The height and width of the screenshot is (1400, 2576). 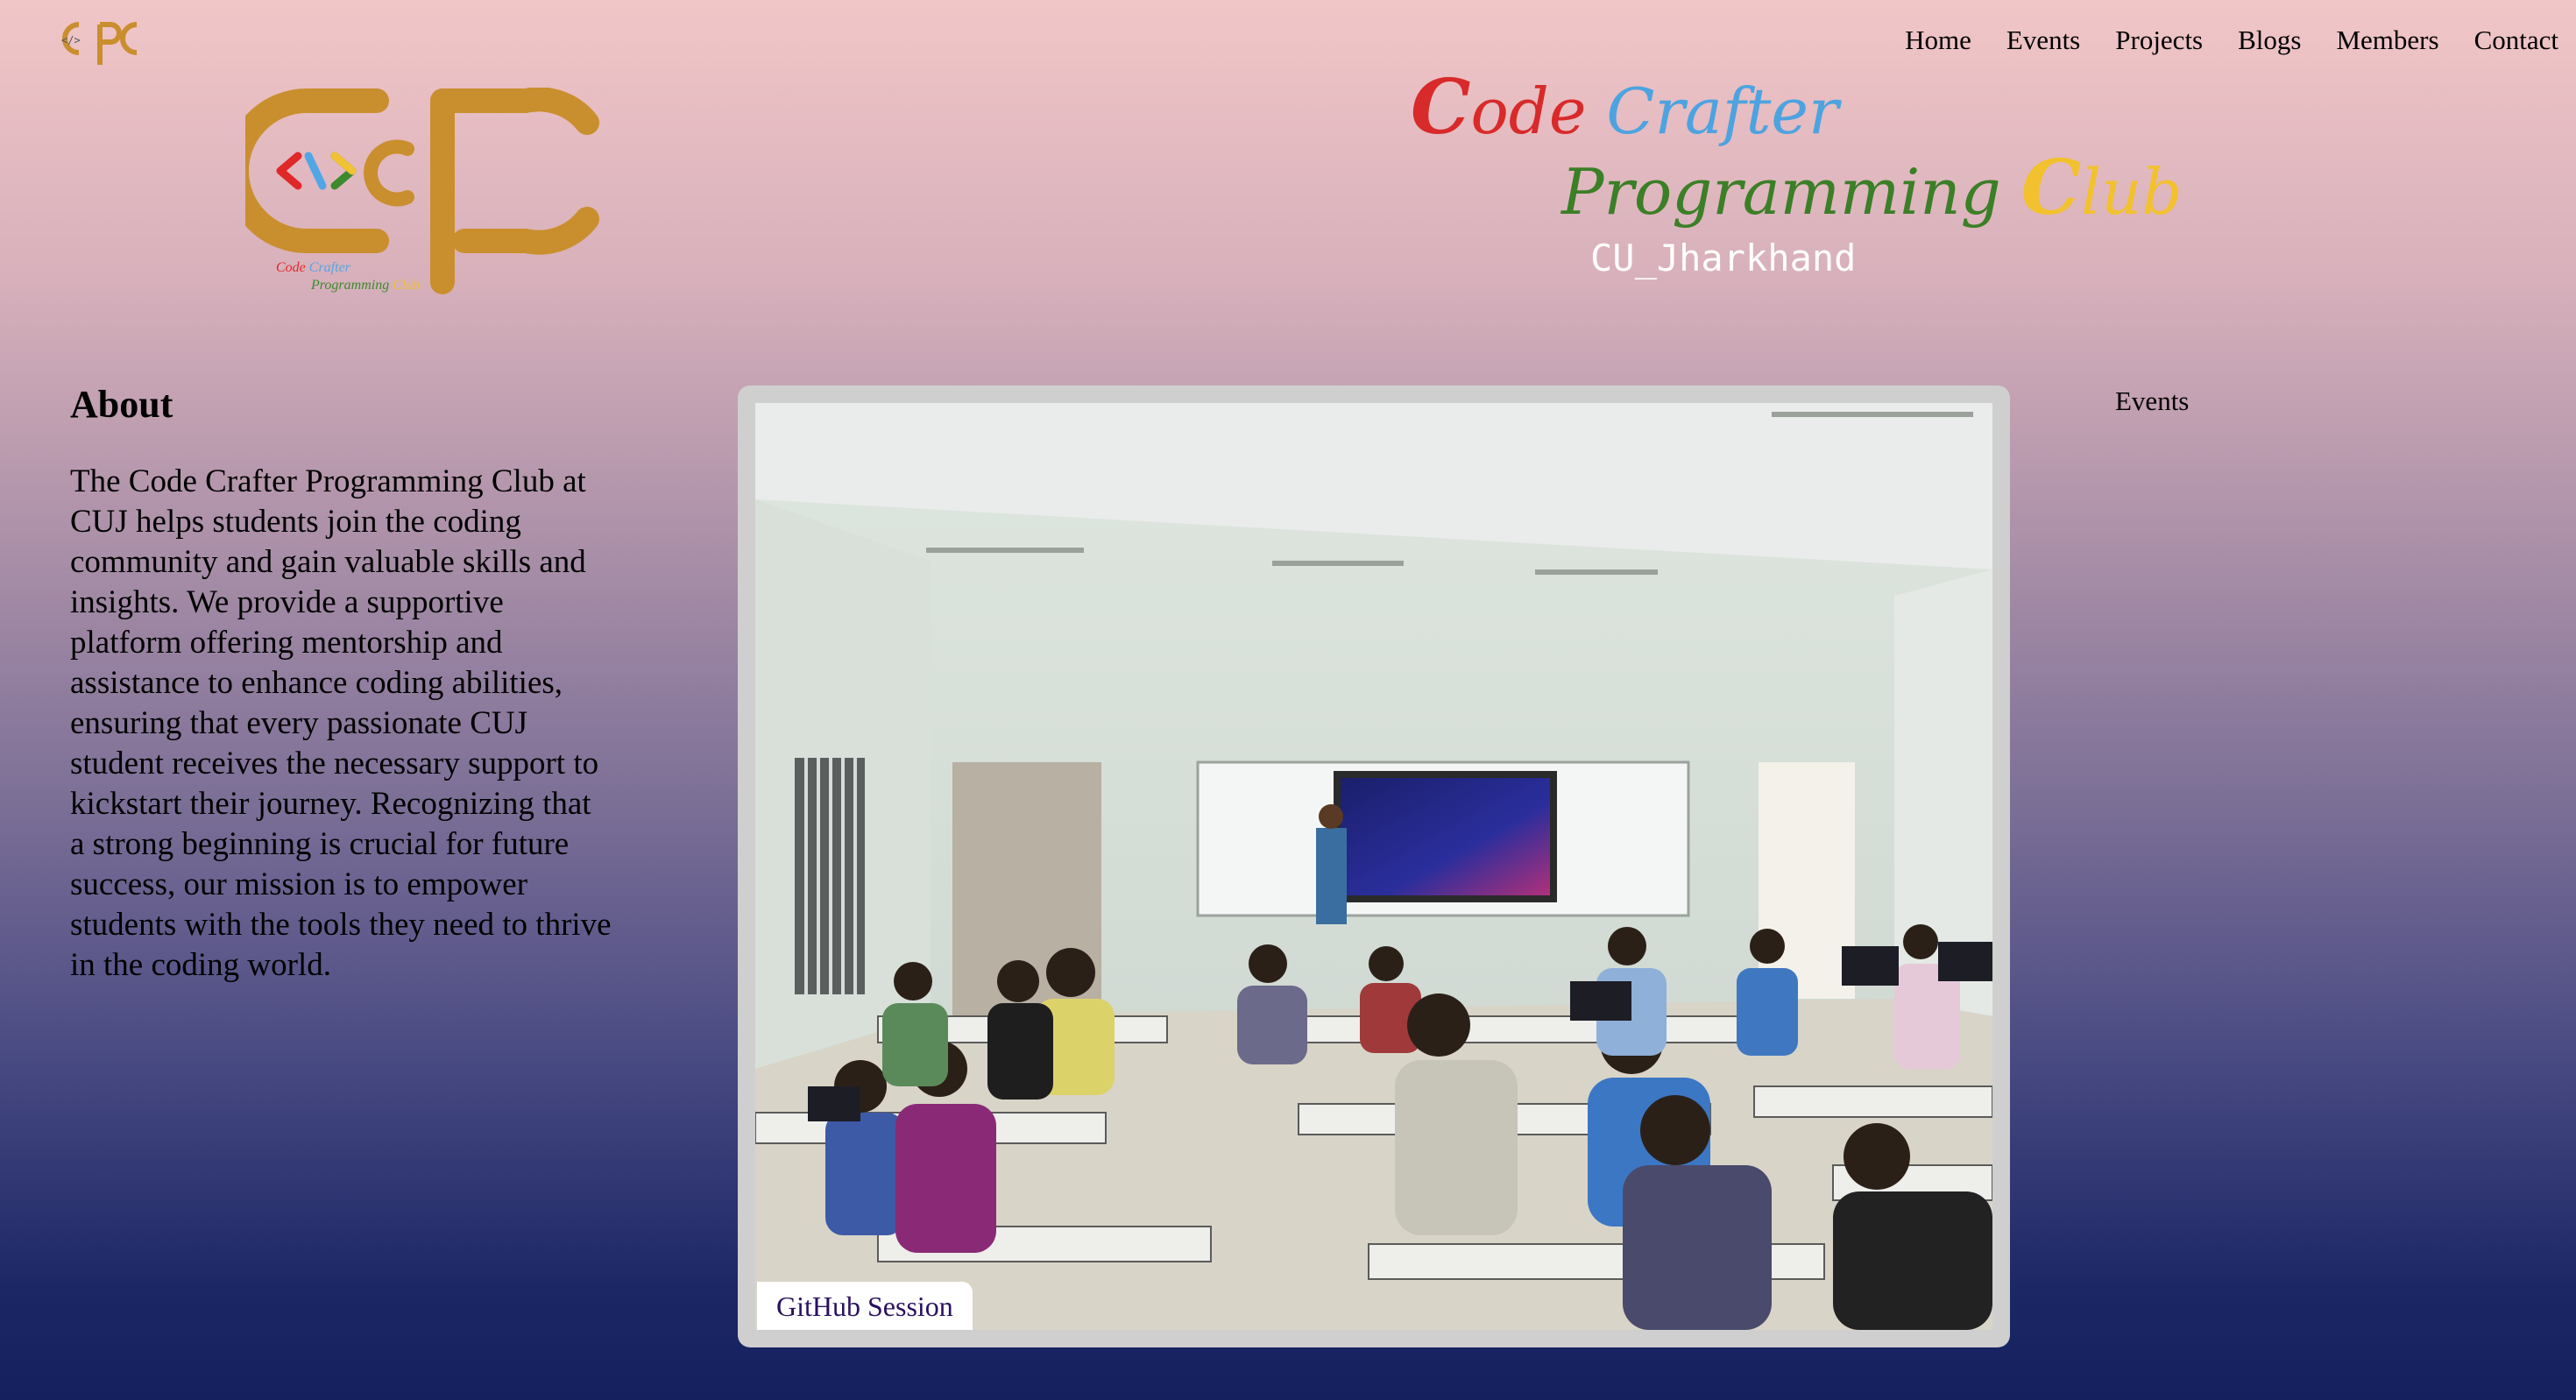 I want to click on club-word: lub, so click(x=2132, y=192).